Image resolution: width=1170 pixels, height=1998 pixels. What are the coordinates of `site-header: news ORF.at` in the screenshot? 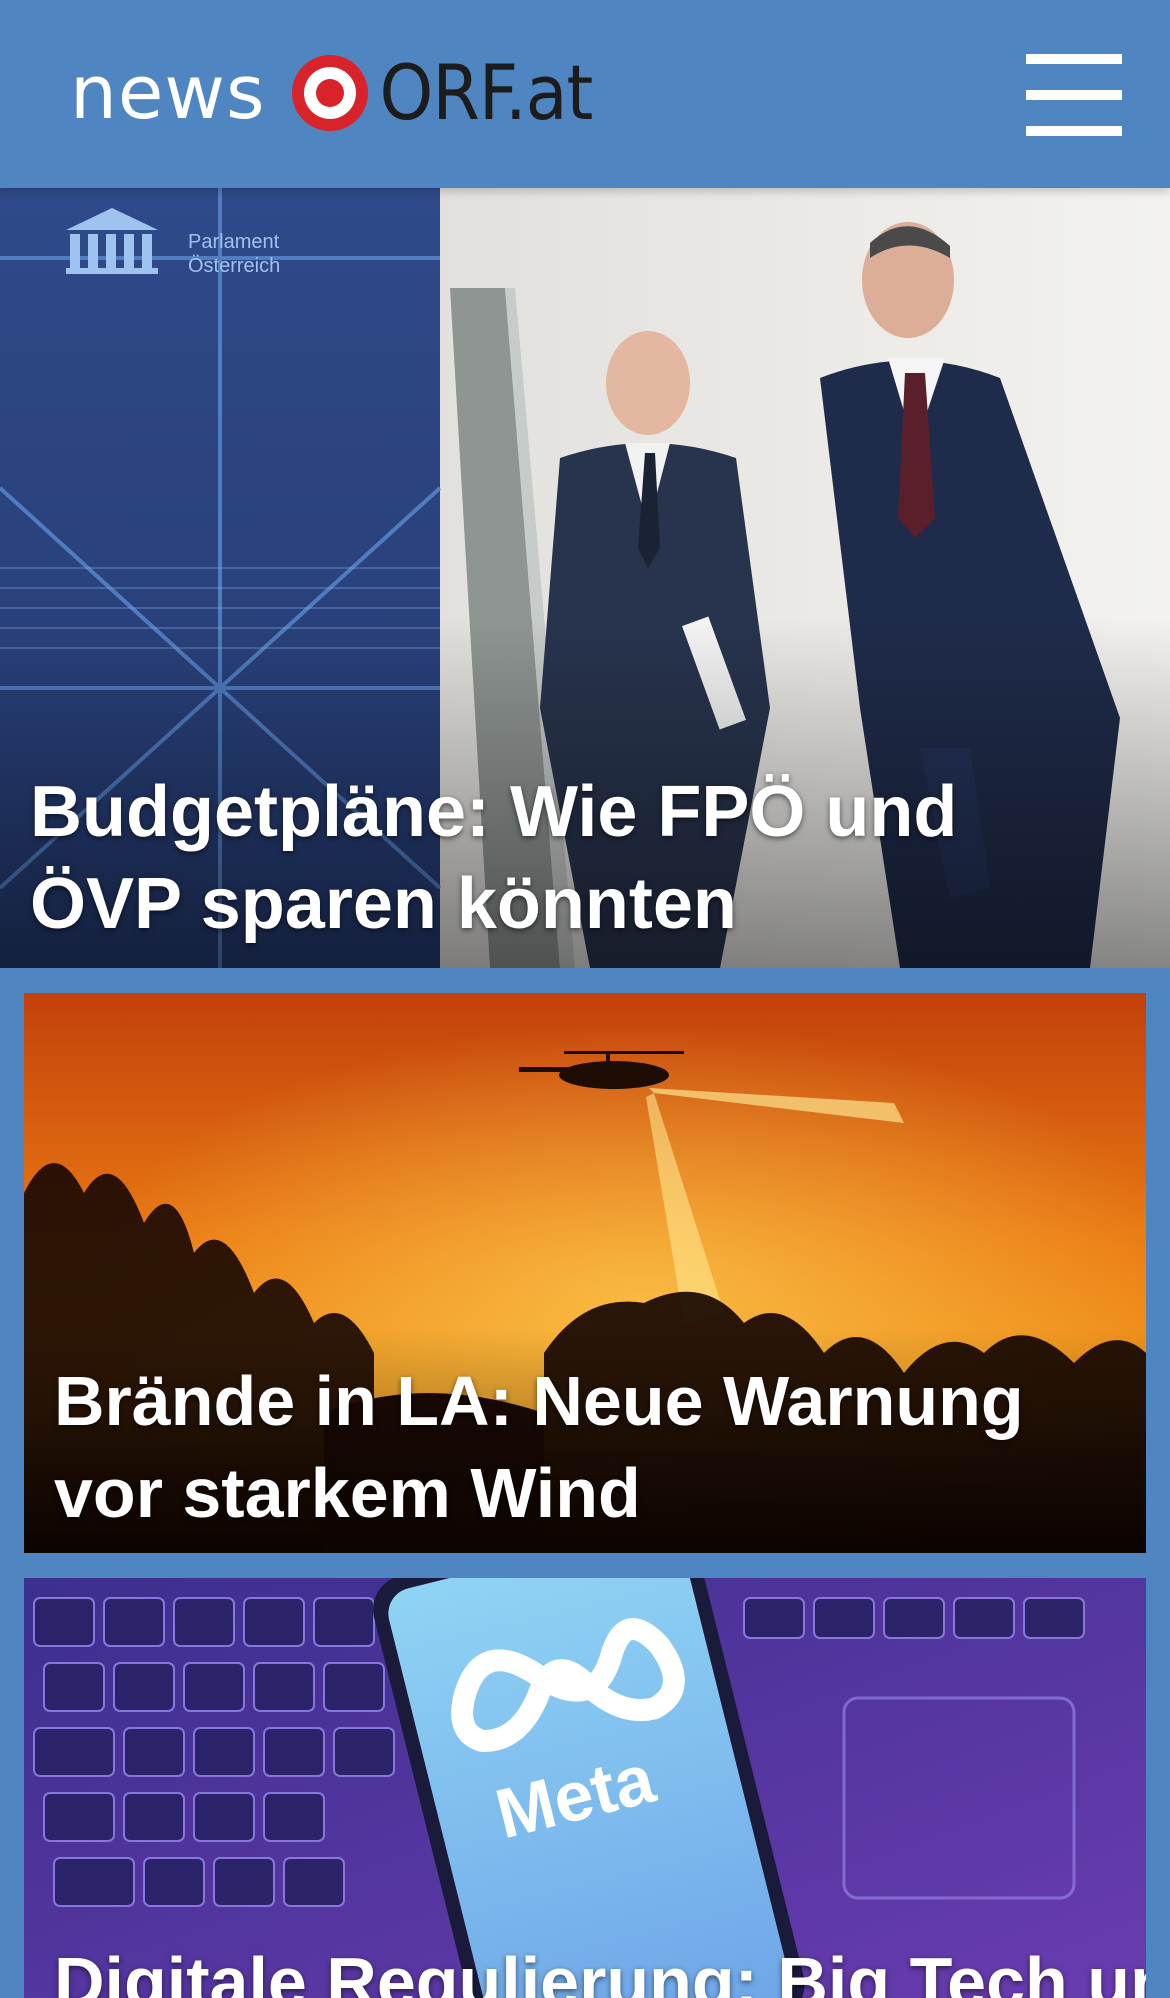 It's located at (585, 94).